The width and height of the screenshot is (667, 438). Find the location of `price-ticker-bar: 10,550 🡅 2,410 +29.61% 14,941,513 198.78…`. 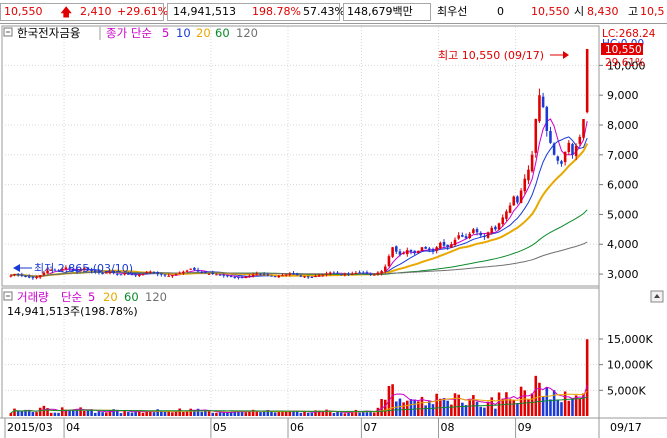

price-ticker-bar: 10,550 🡅 2,410 +29.61% 14,941,513 198.78… is located at coordinates (333, 12).